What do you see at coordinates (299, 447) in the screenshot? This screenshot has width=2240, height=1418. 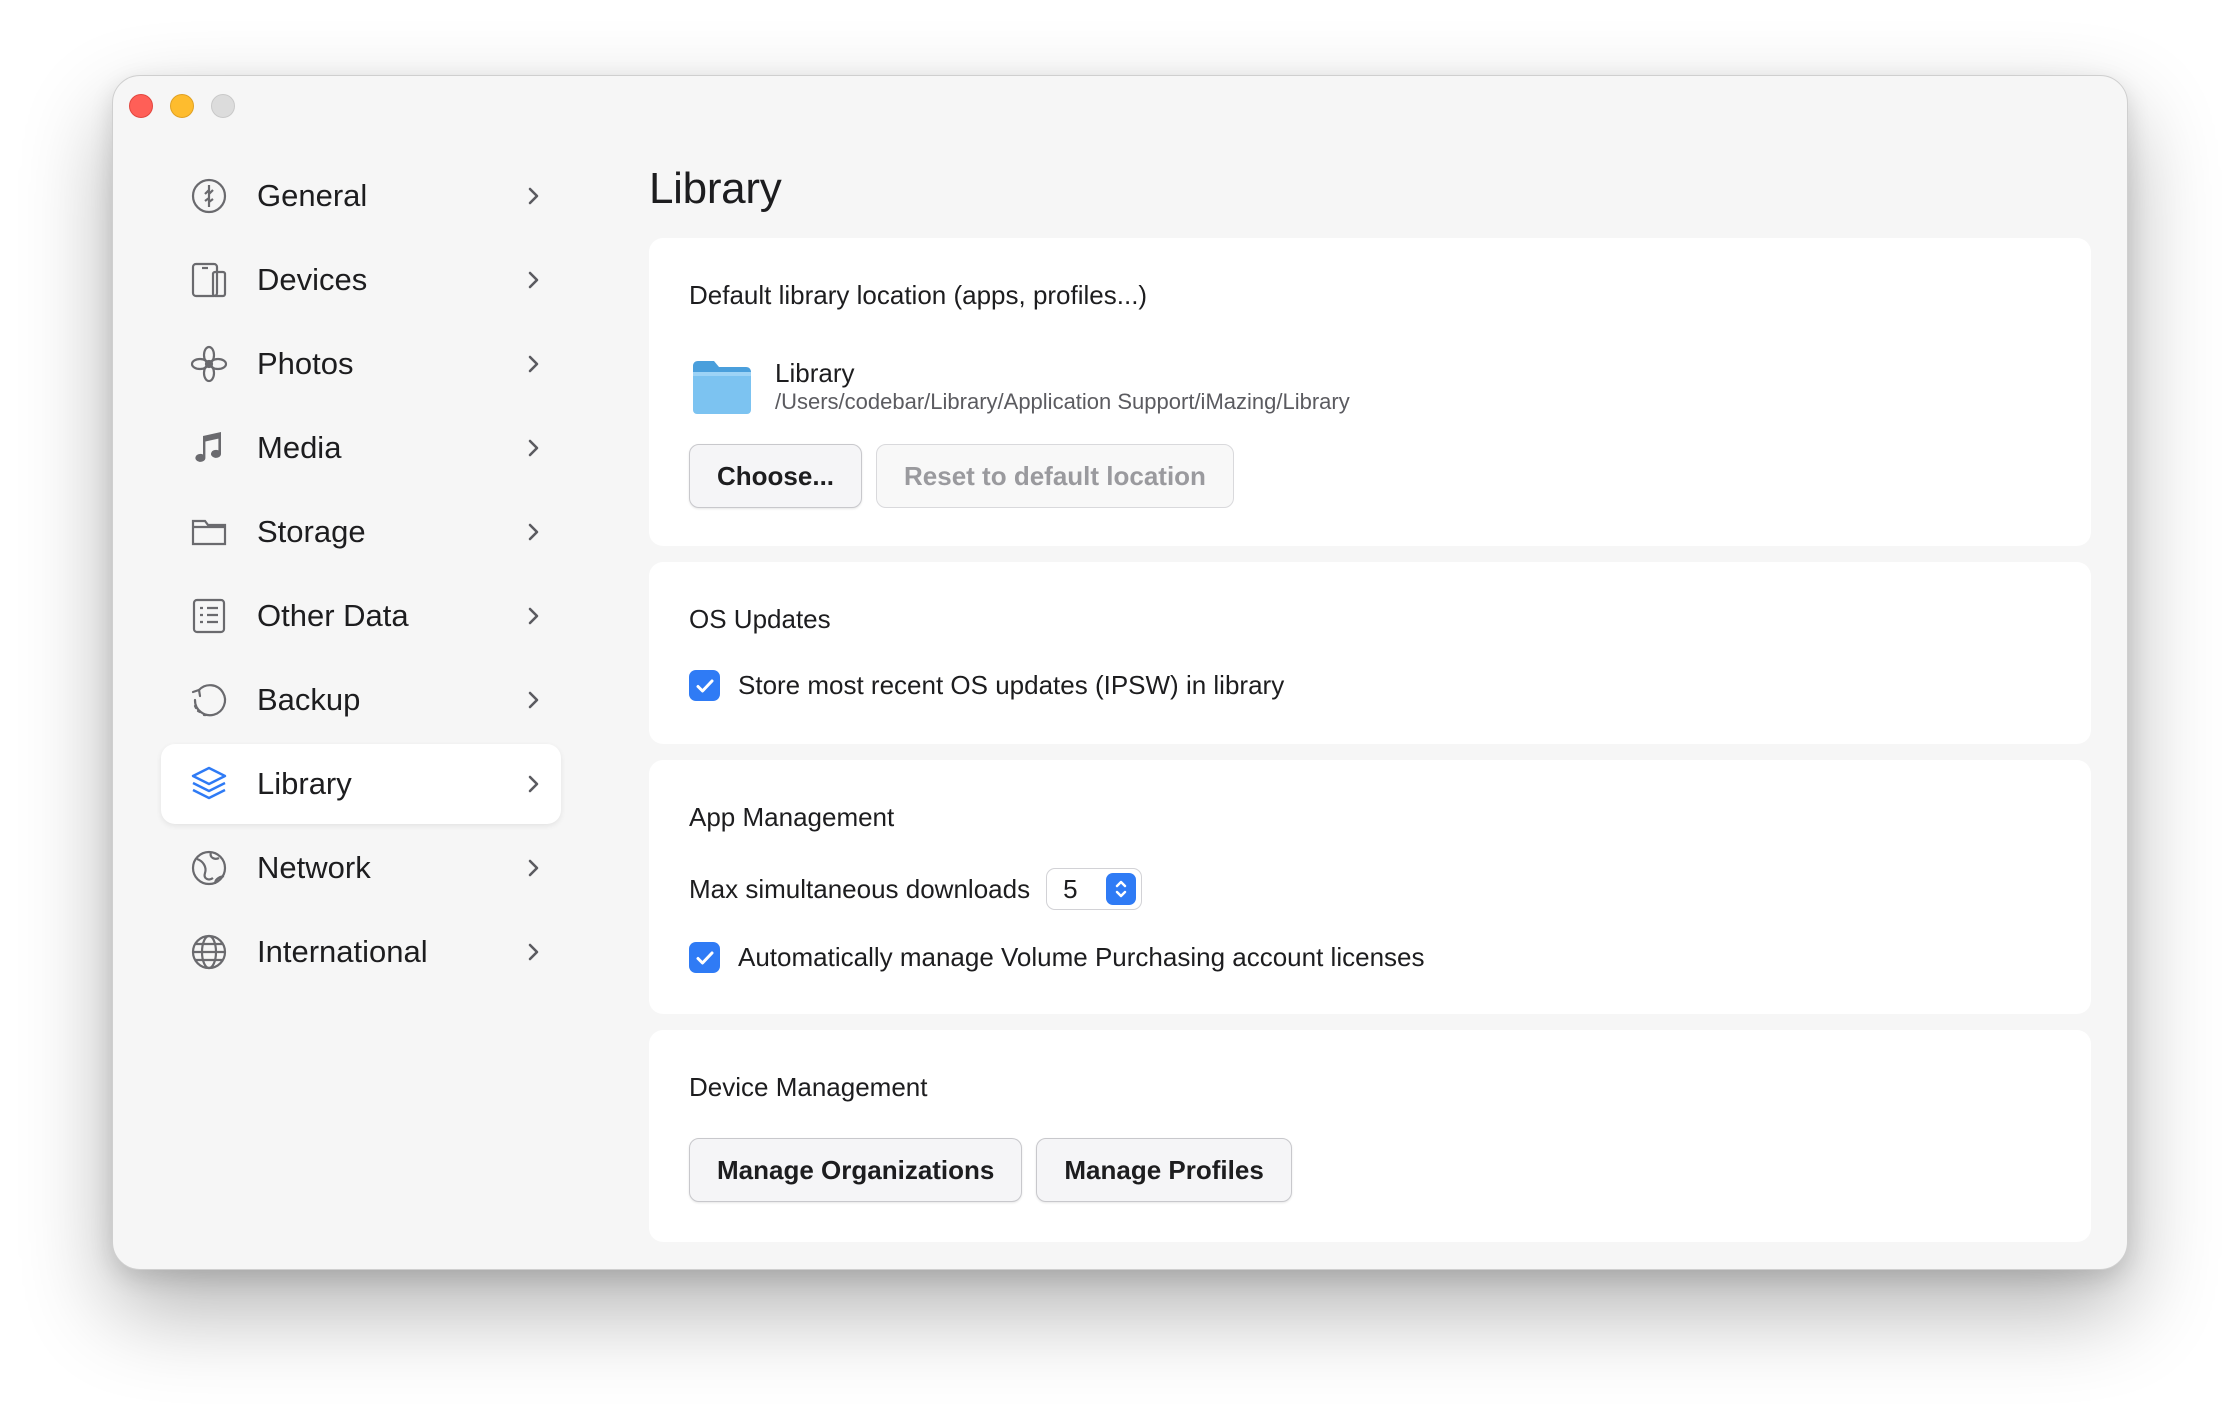 I see `sidebar-item-label: Media` at bounding box center [299, 447].